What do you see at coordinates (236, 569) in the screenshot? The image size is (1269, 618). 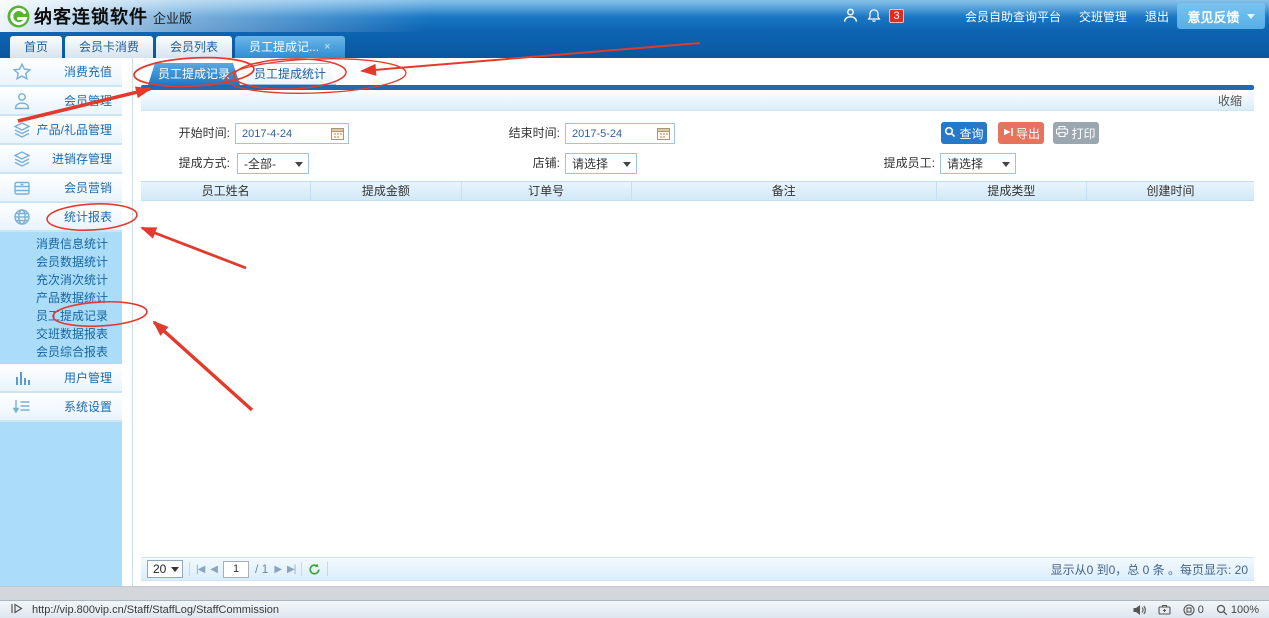 I see `page-number-input` at bounding box center [236, 569].